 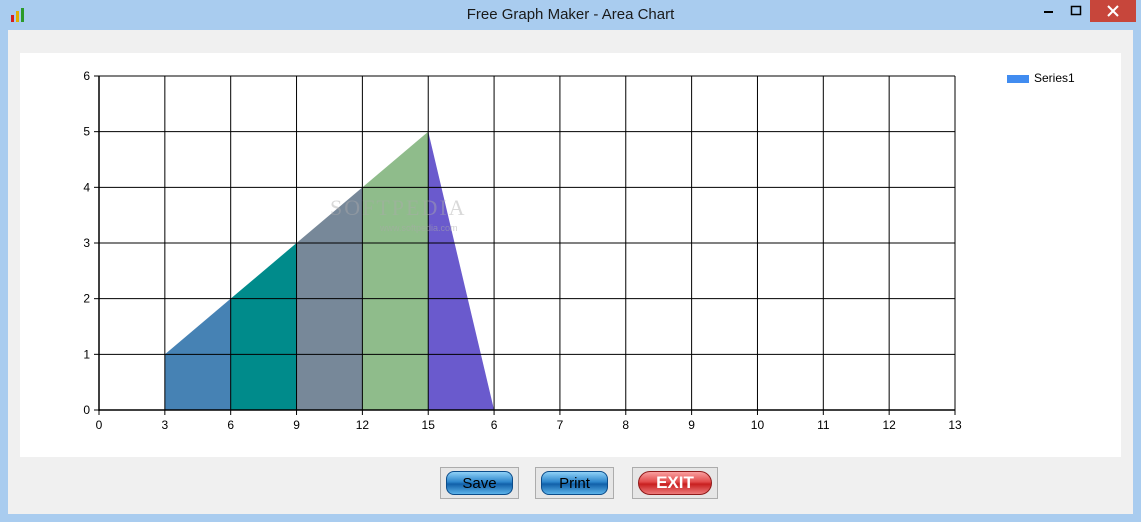 I want to click on x-tick-label: 13, so click(x=955, y=425).